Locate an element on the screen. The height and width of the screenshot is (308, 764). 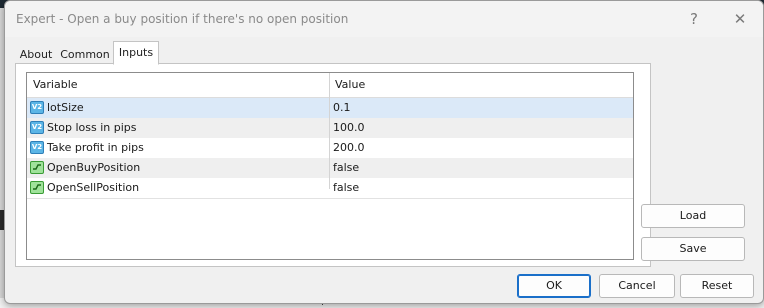
table-row: V2 Take profit in pips 200.0 is located at coordinates (330, 148).